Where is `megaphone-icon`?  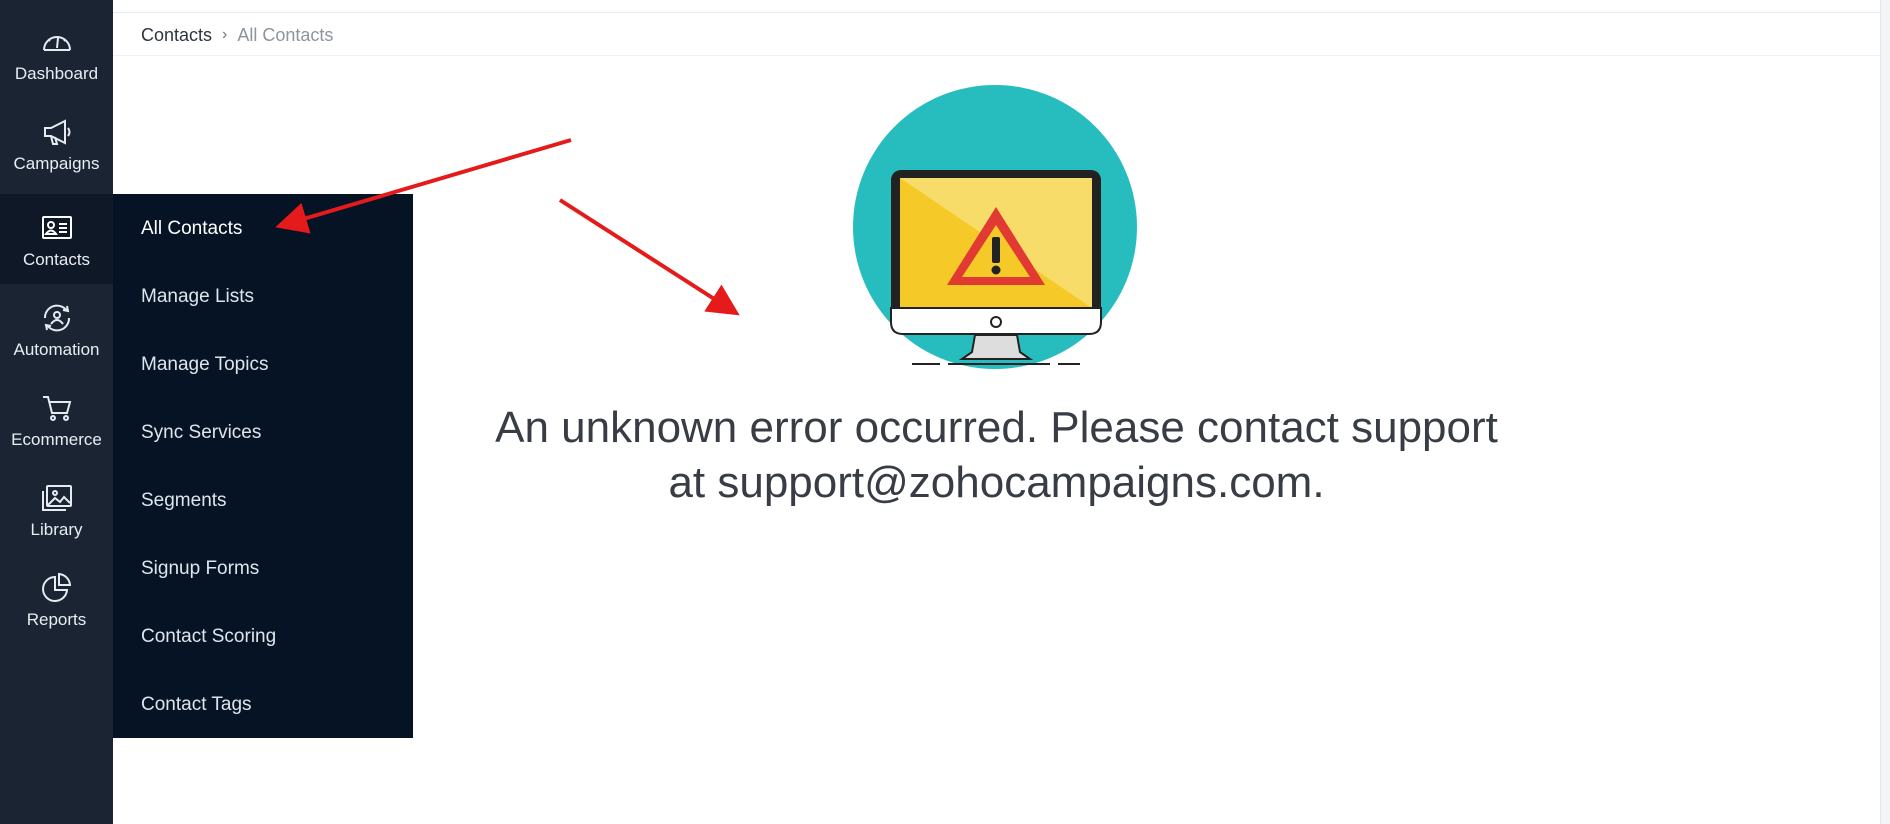 megaphone-icon is located at coordinates (56, 132).